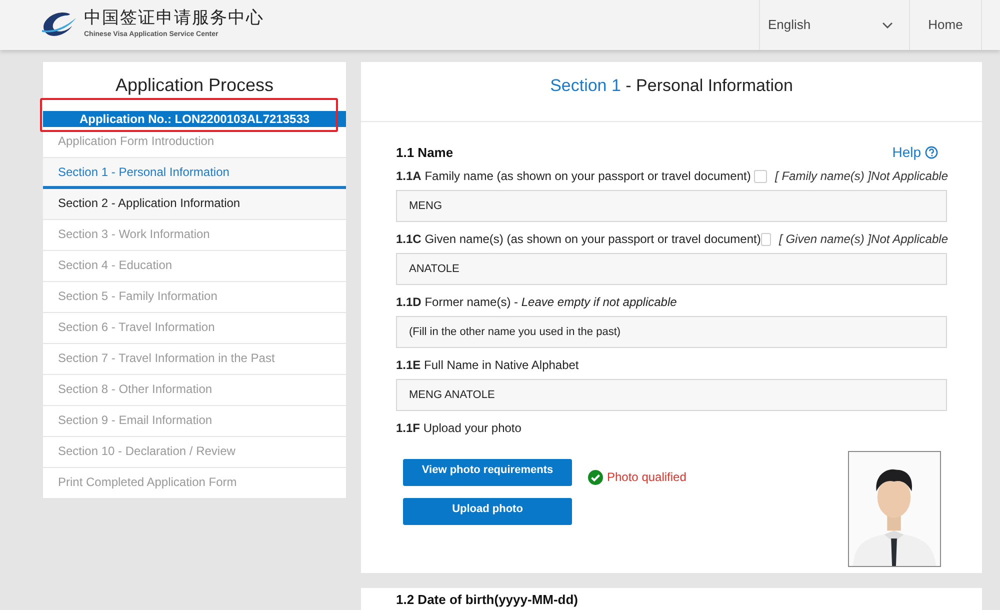  I want to click on section-heading: 1.2 Date of birth(yyyy-MM-dd), so click(488, 600).